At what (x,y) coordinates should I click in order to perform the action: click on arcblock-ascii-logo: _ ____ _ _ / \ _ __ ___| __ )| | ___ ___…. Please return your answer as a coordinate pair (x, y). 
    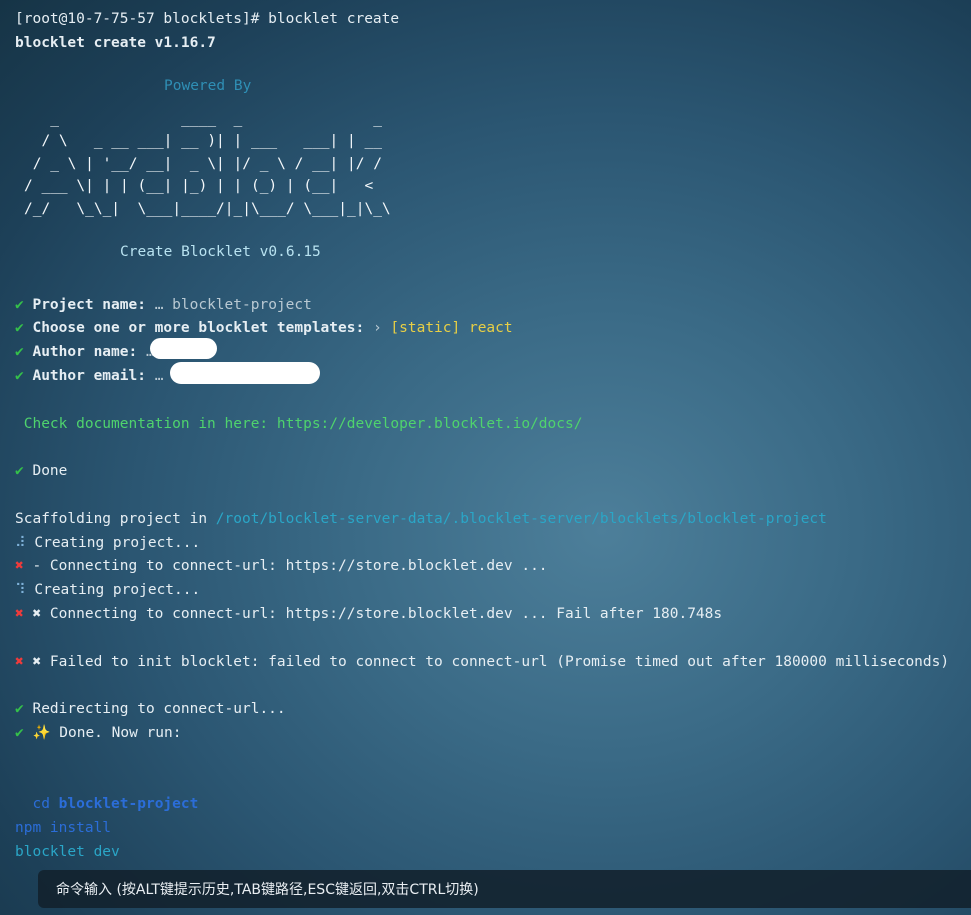
    Looking at the image, I should click on (207, 164).